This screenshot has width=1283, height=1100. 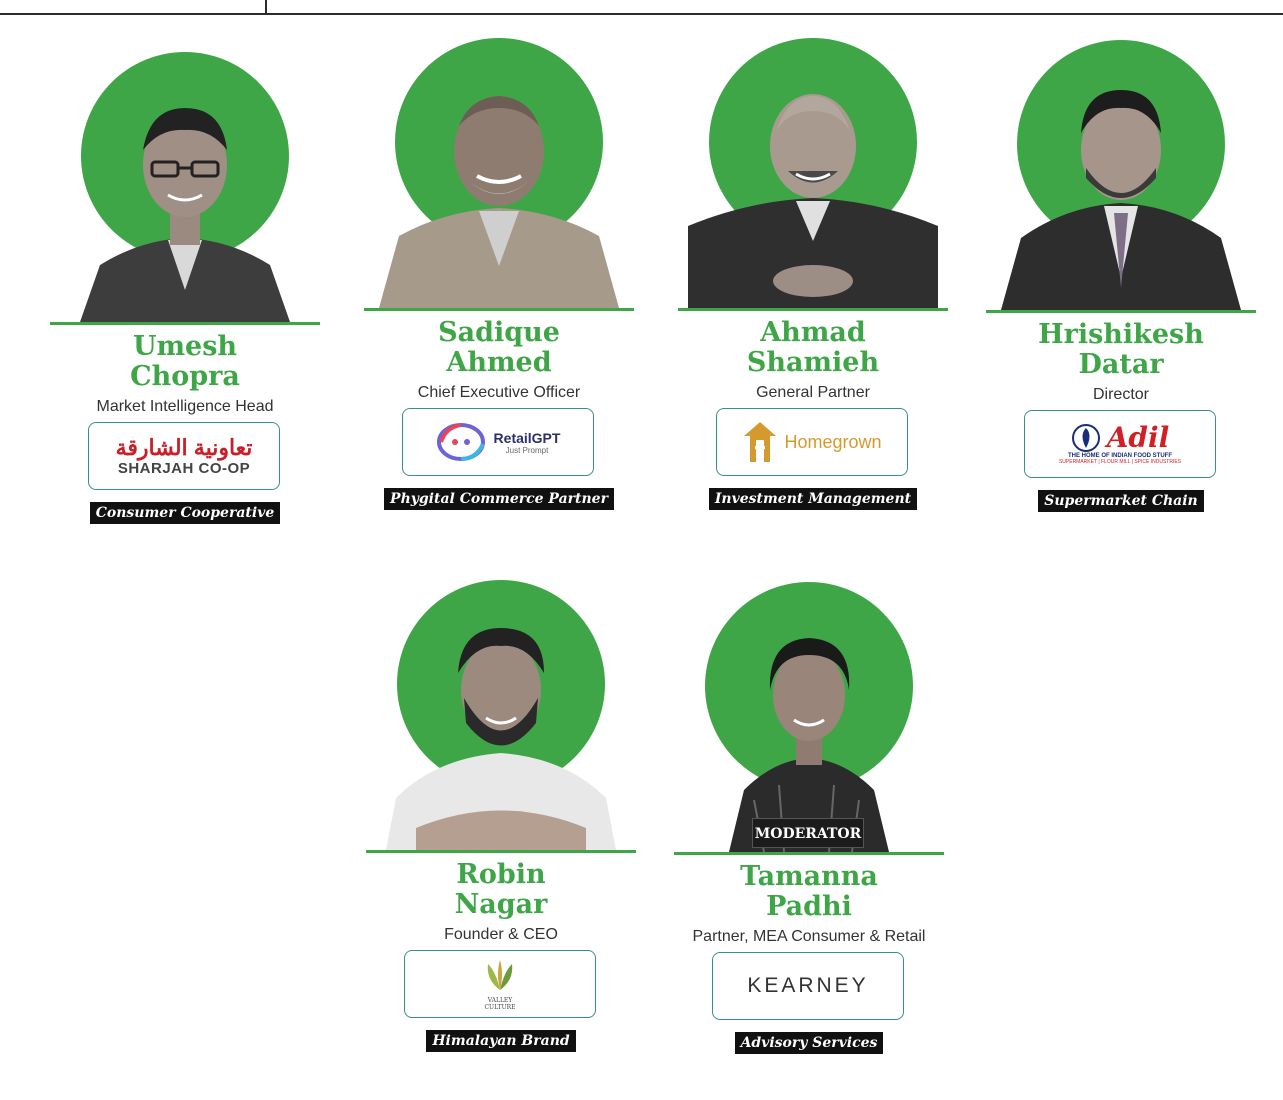 What do you see at coordinates (185, 513) in the screenshot?
I see `company-tag: Consumer Cooperative` at bounding box center [185, 513].